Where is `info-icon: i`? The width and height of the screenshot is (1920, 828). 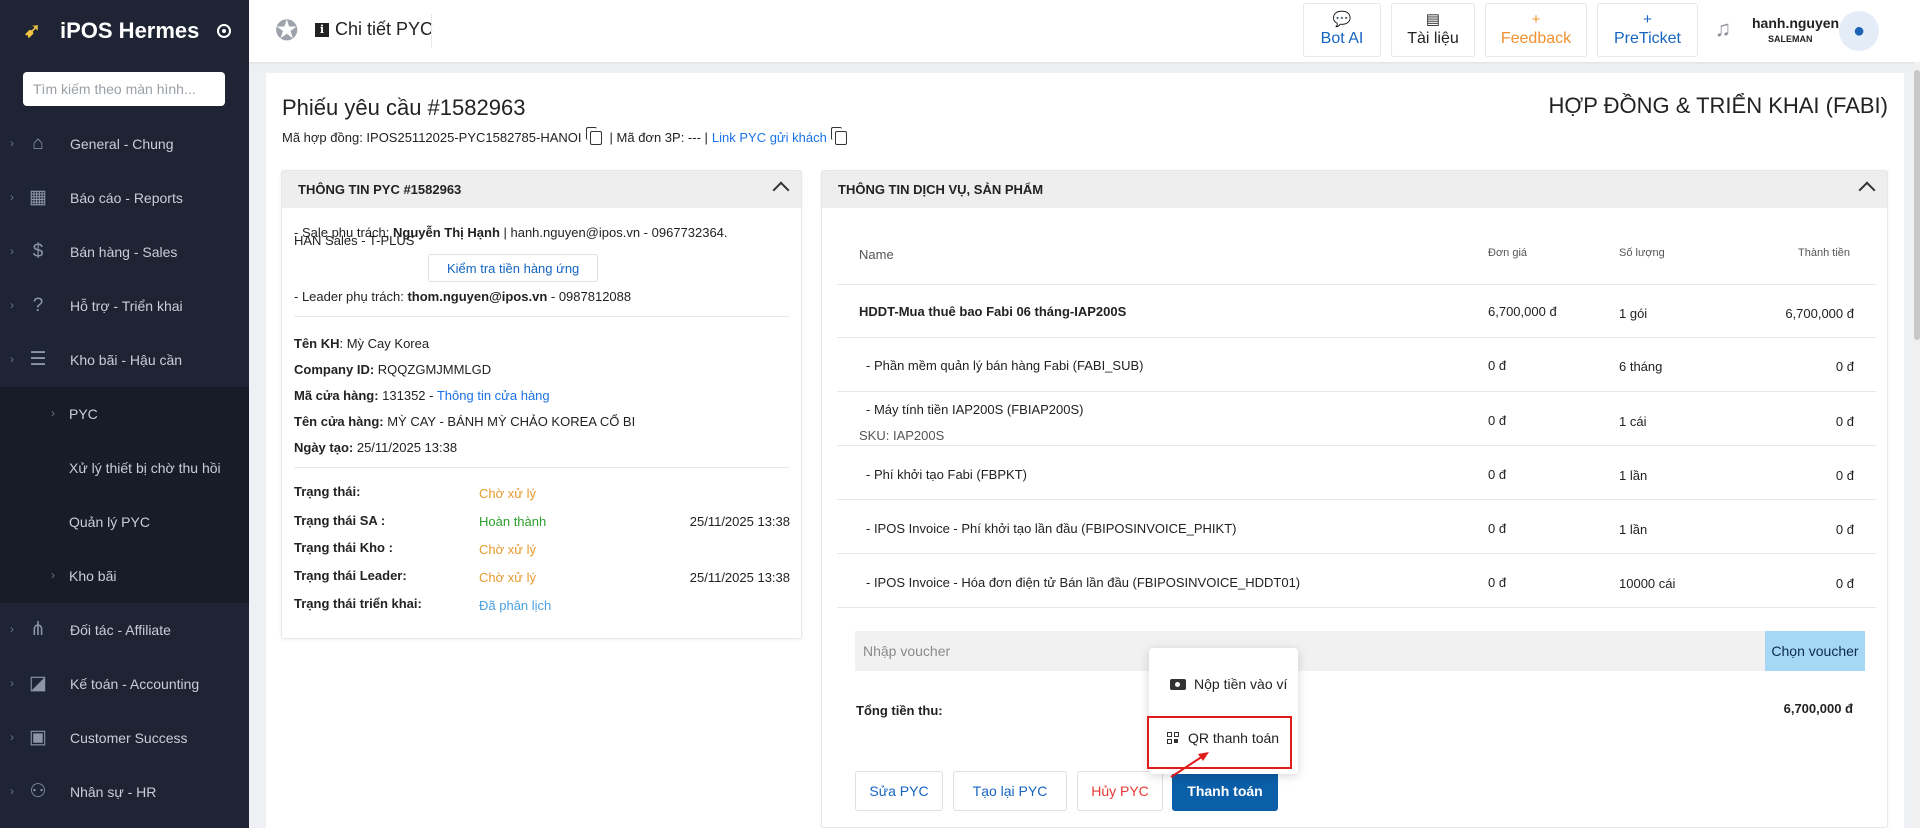
info-icon: i is located at coordinates (322, 29).